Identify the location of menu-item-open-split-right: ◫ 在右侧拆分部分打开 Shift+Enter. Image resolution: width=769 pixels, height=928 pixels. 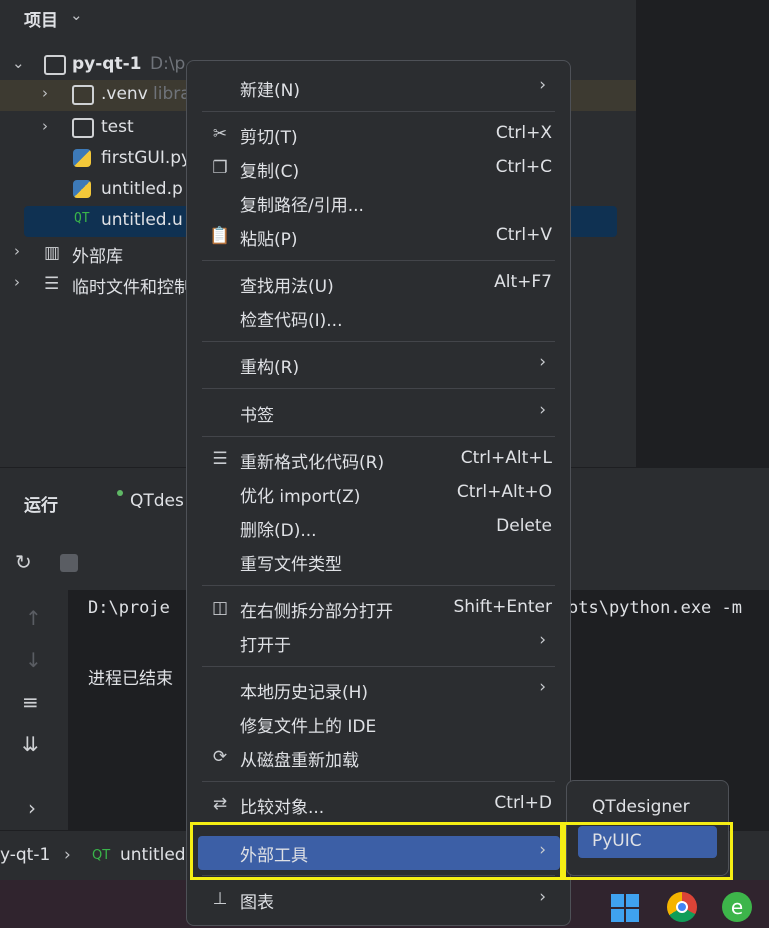
(379, 609).